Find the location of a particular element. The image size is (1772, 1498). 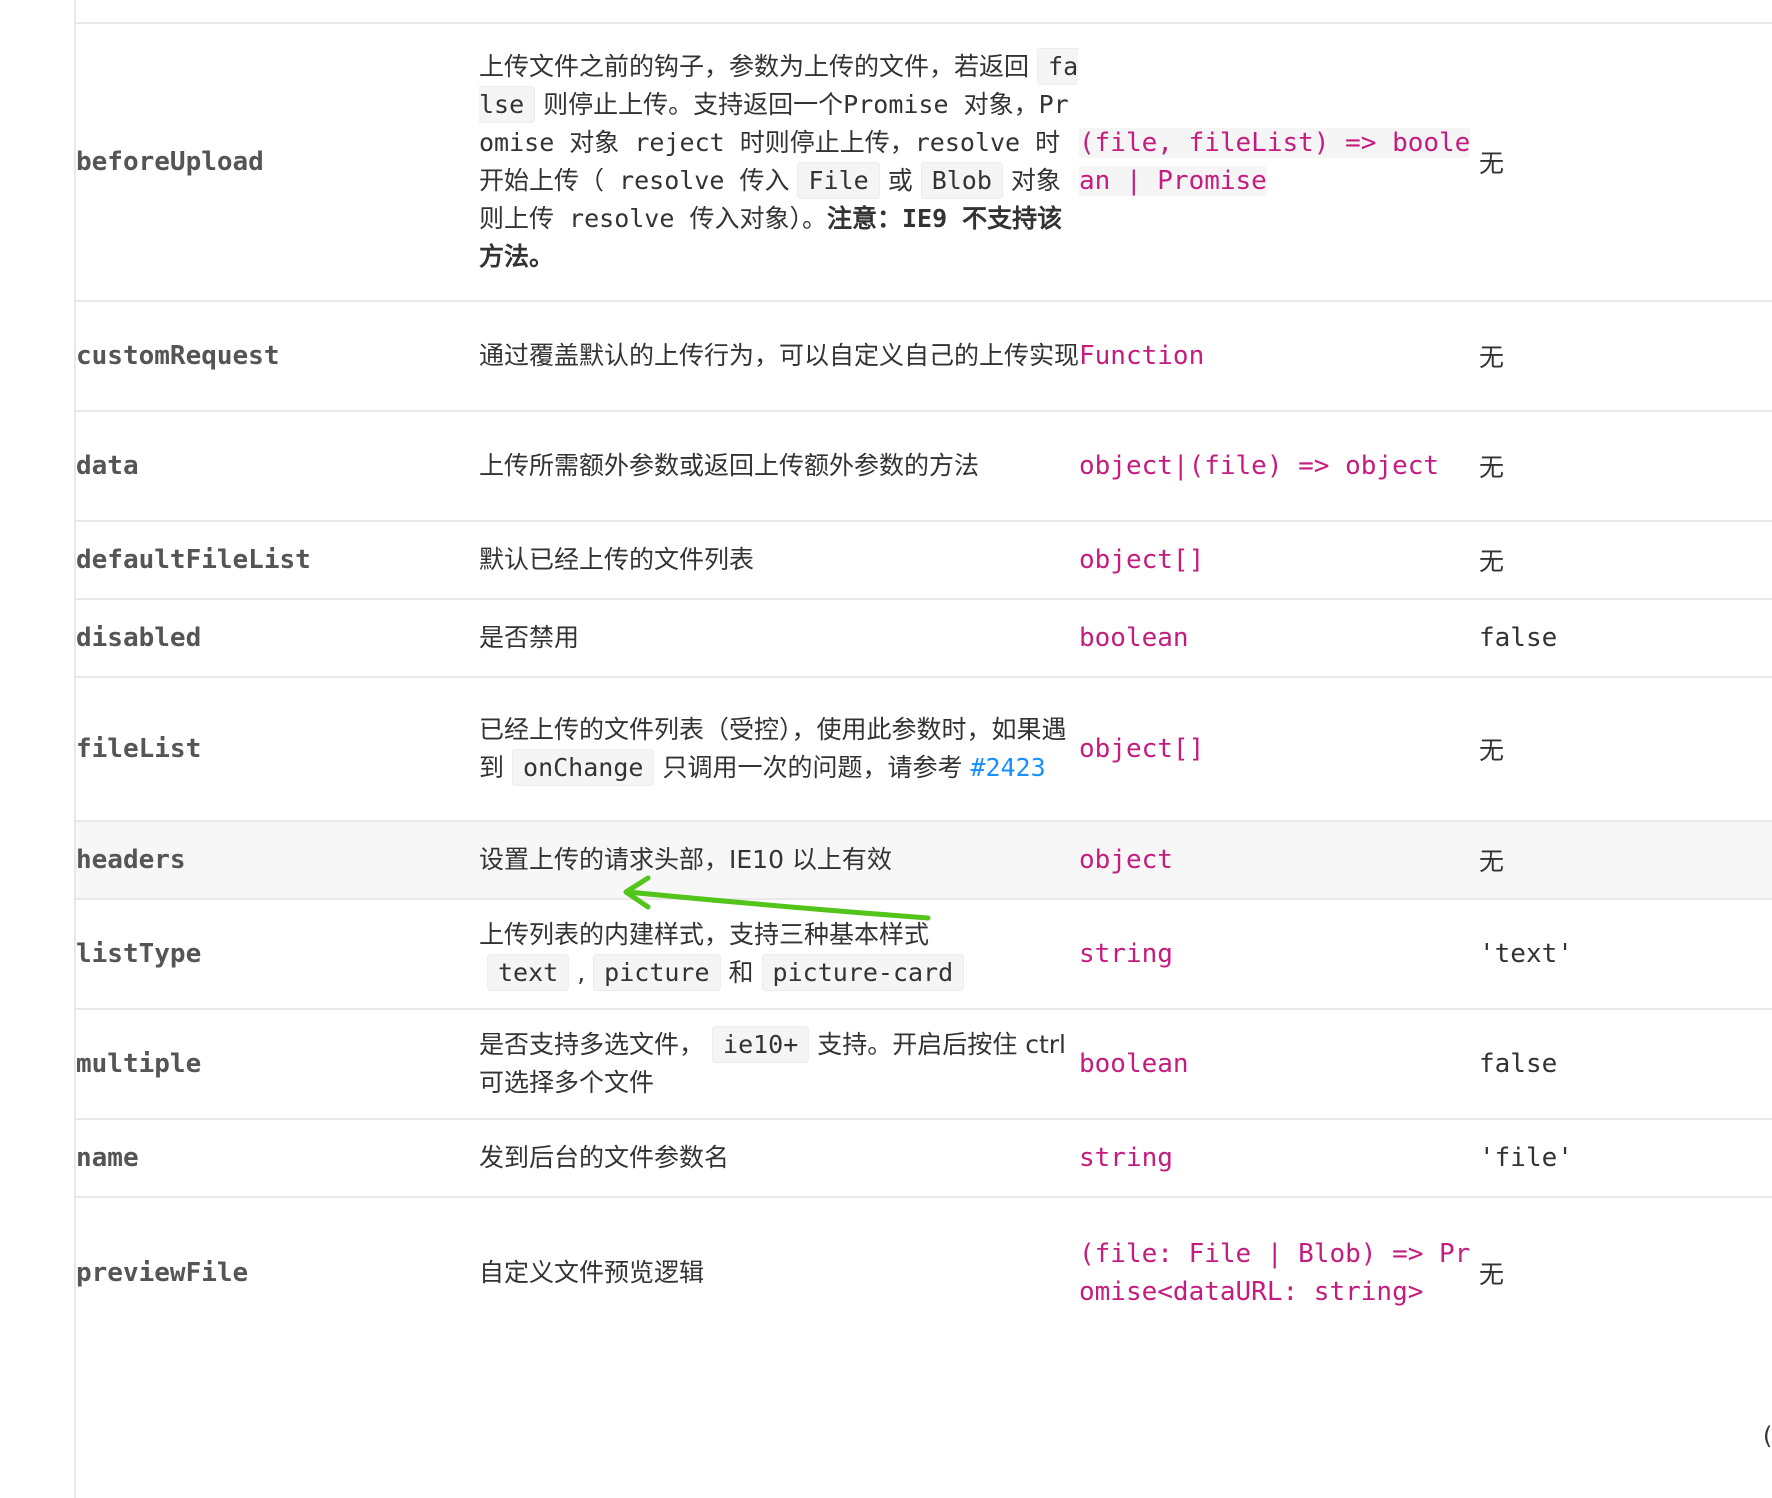

inline-code: Blob is located at coordinates (961, 180).